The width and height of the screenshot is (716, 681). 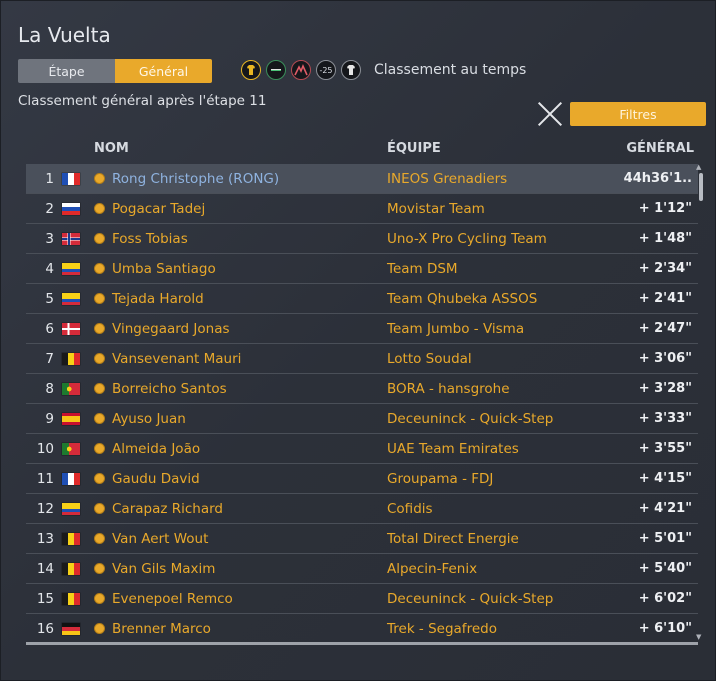 I want to click on general-time: + 4'21", so click(x=665, y=508).